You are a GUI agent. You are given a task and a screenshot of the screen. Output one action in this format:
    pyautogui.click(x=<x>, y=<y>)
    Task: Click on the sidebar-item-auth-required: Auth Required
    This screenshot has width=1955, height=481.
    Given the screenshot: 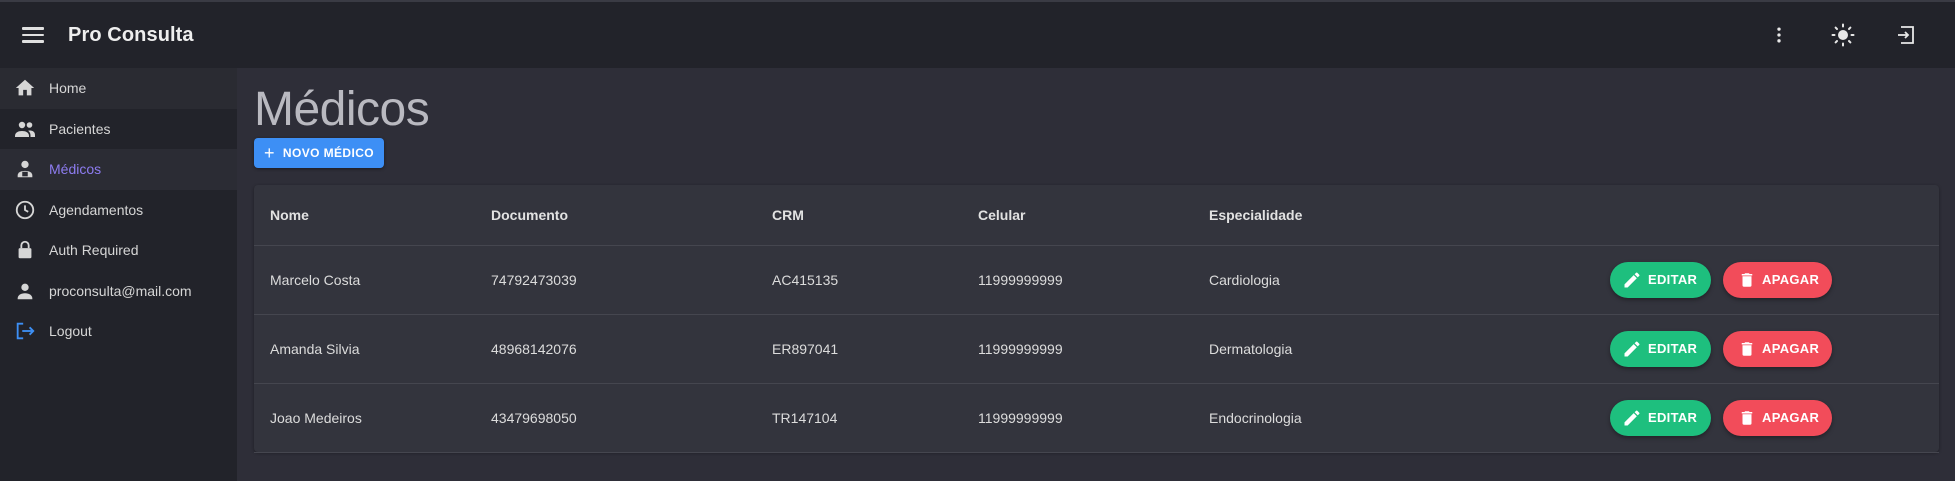 What is the action you would take?
    pyautogui.click(x=118, y=250)
    